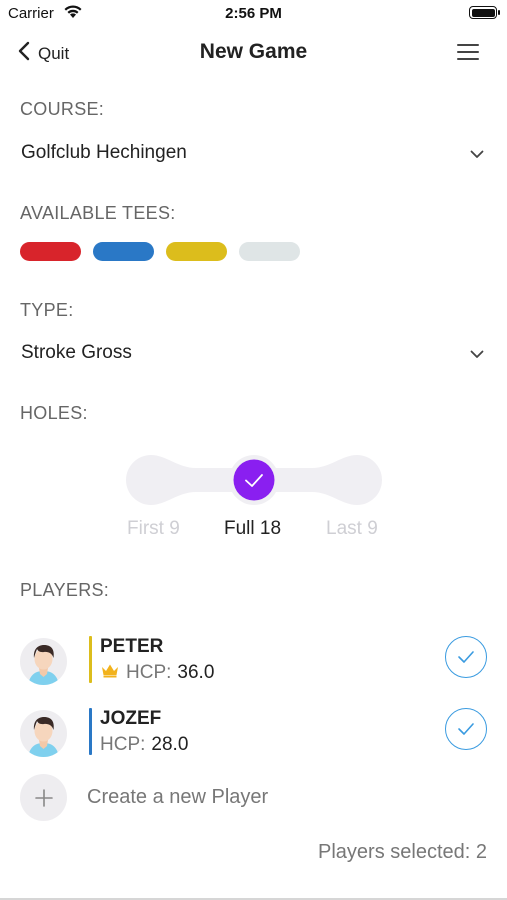 This screenshot has height=900, width=507. I want to click on quit-label: Quit, so click(54, 53).